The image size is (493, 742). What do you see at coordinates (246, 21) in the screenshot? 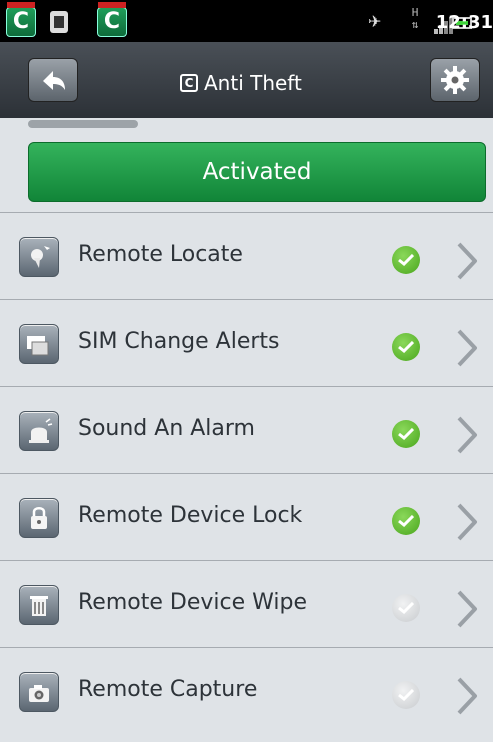
I see `status-bar: ✈ H⇅ 12:31` at bounding box center [246, 21].